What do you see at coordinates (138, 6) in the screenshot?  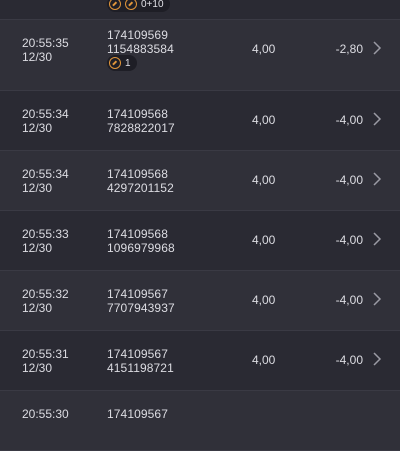 I see `bonus-chip: 0+10` at bounding box center [138, 6].